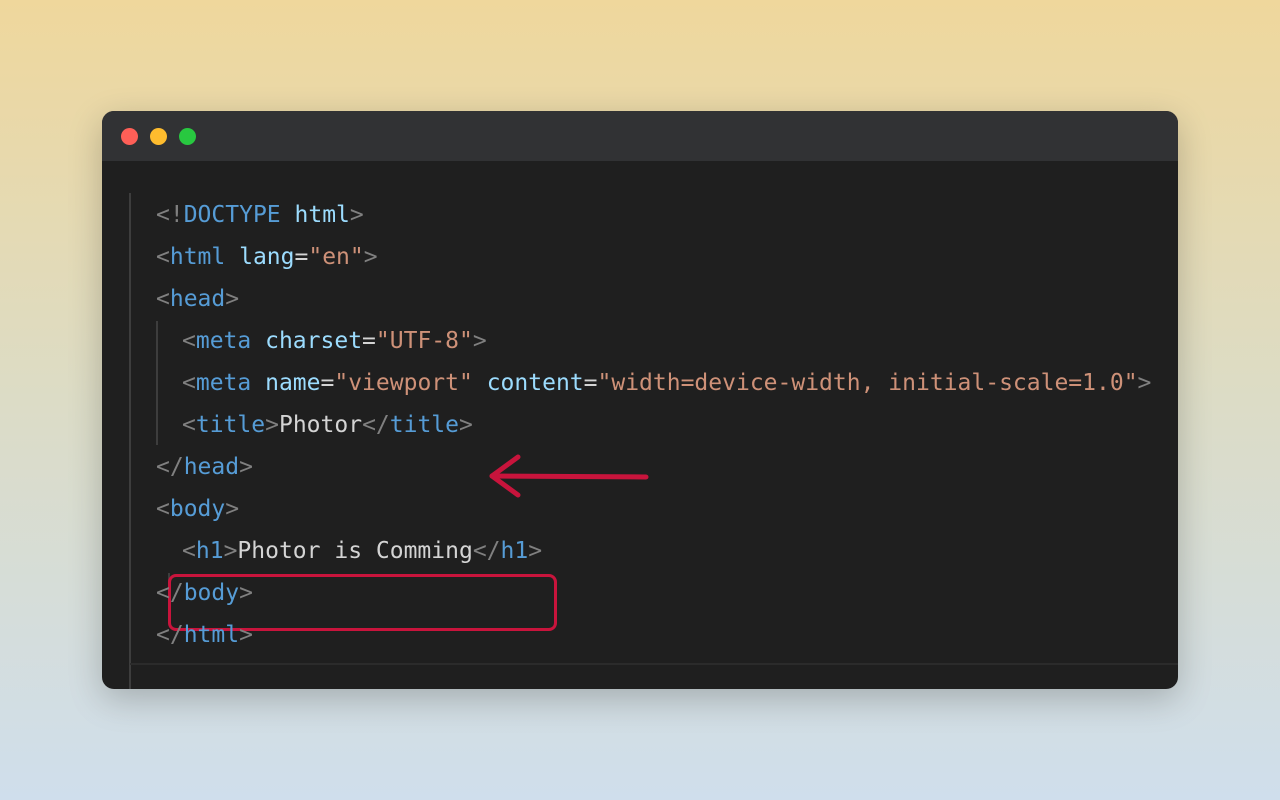  I want to click on token-text: Photor, so click(320, 425).